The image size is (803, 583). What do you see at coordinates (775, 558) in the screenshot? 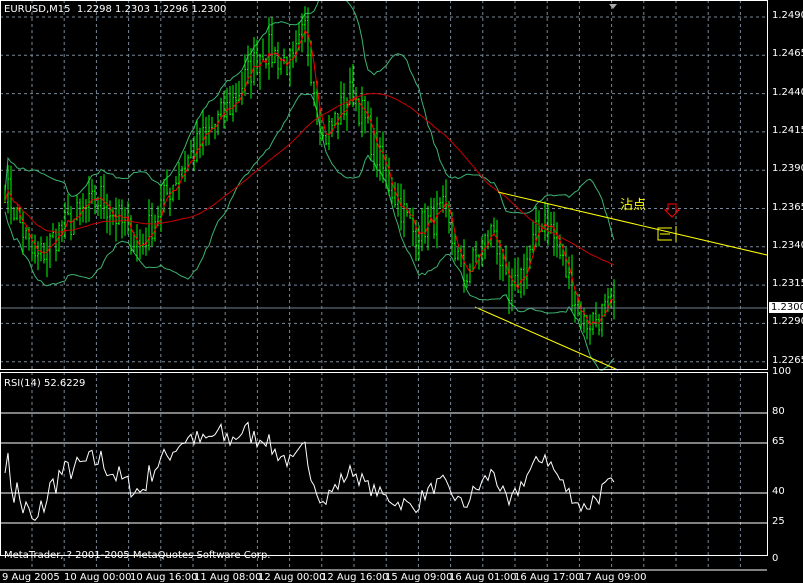
I see `rsi-tick: 0` at bounding box center [775, 558].